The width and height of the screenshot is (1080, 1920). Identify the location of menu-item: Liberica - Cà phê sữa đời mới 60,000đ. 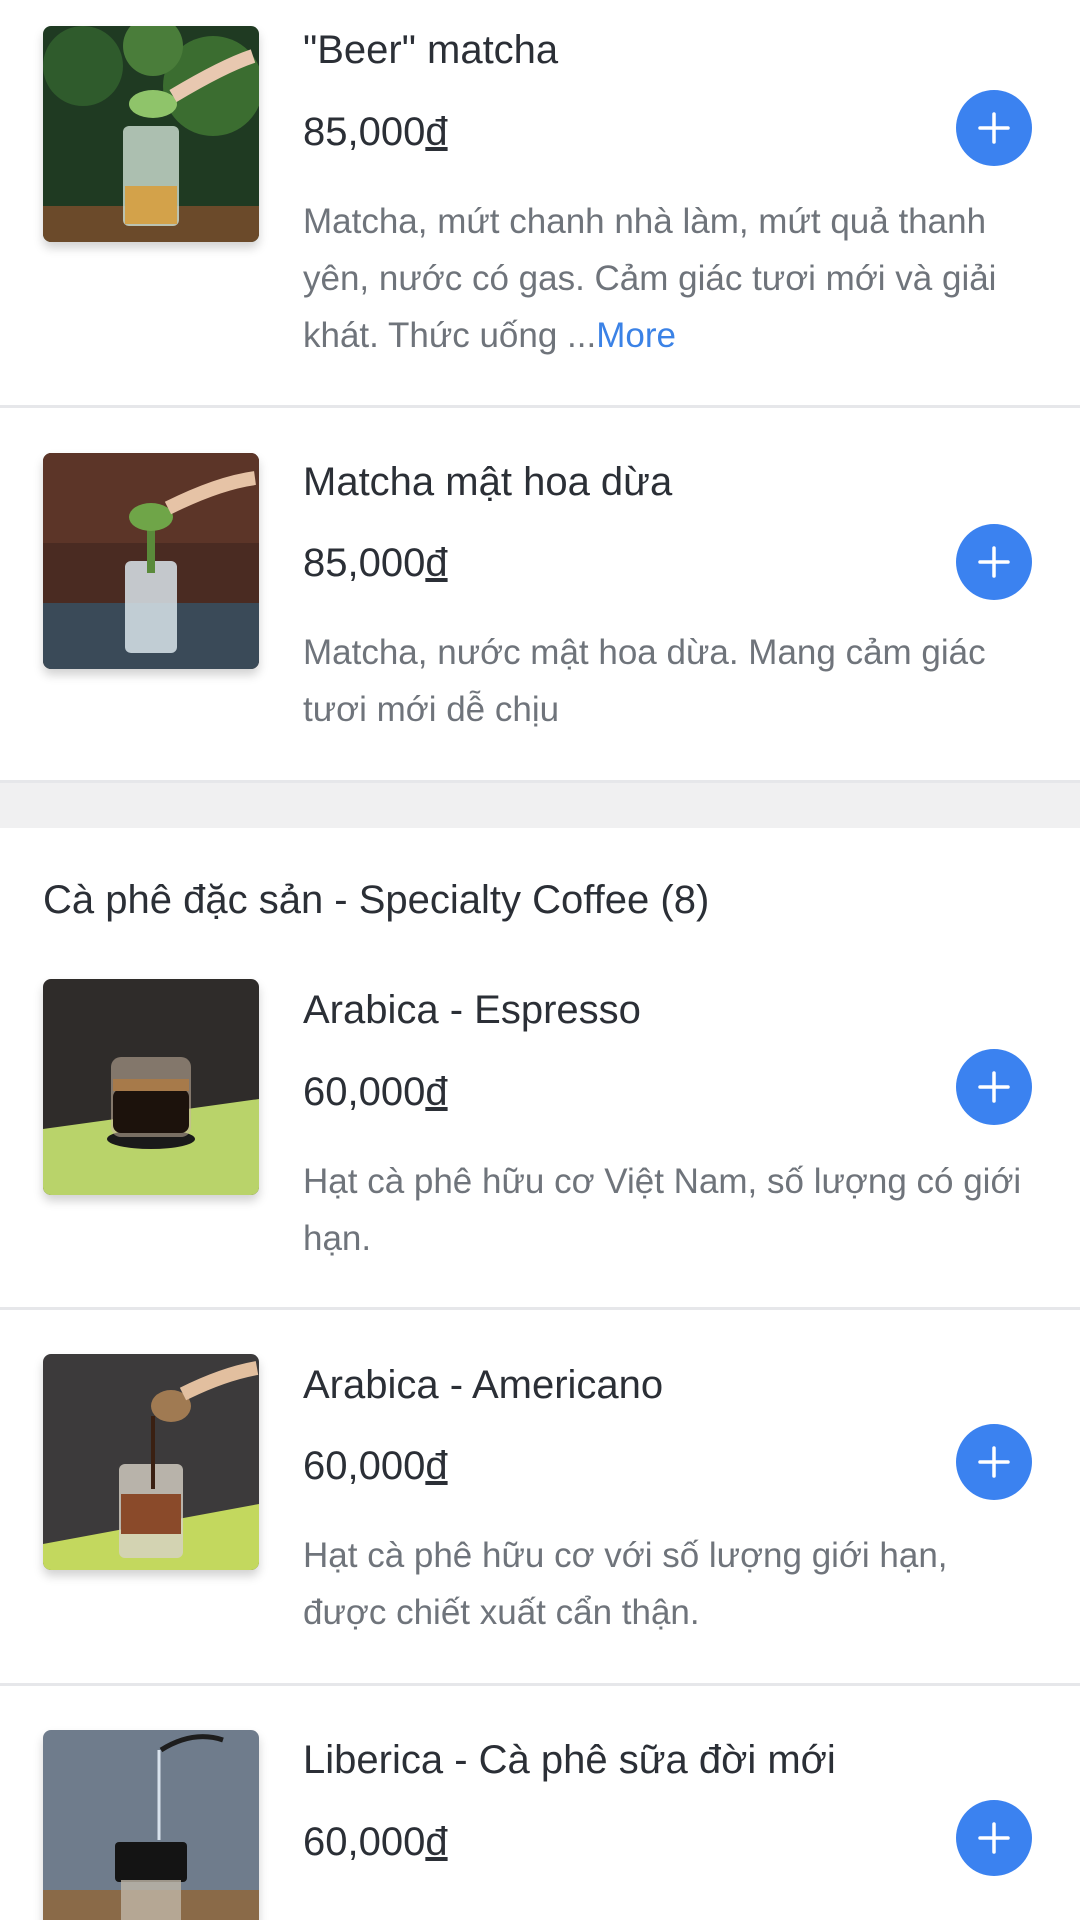
(540, 1803).